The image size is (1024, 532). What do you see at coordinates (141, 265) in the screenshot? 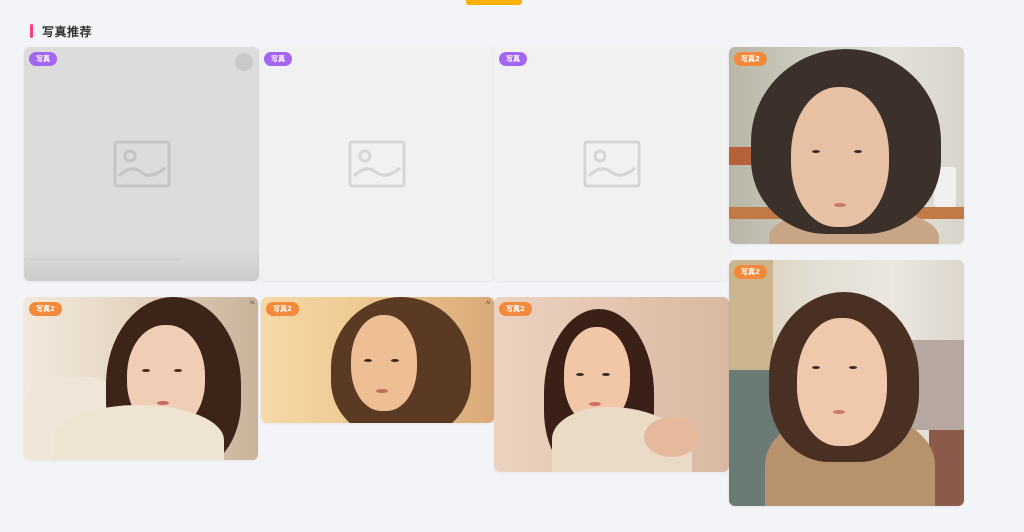
I see `card-footer-overlay` at bounding box center [141, 265].